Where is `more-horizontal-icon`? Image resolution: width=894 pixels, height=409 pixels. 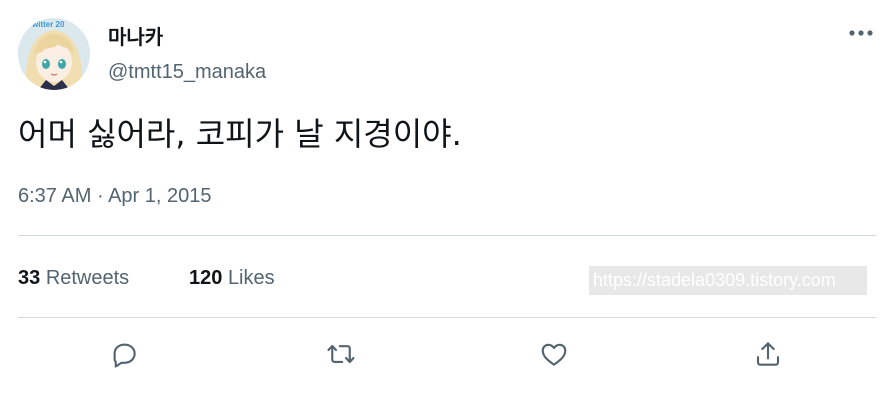
more-horizontal-icon is located at coordinates (861, 33).